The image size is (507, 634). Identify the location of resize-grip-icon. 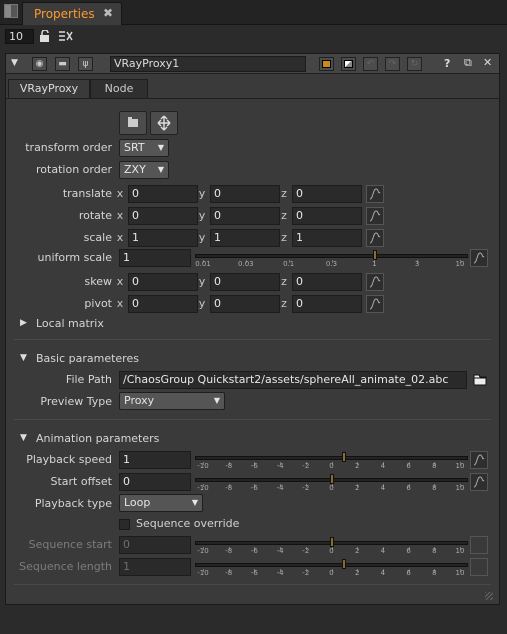
(489, 596).